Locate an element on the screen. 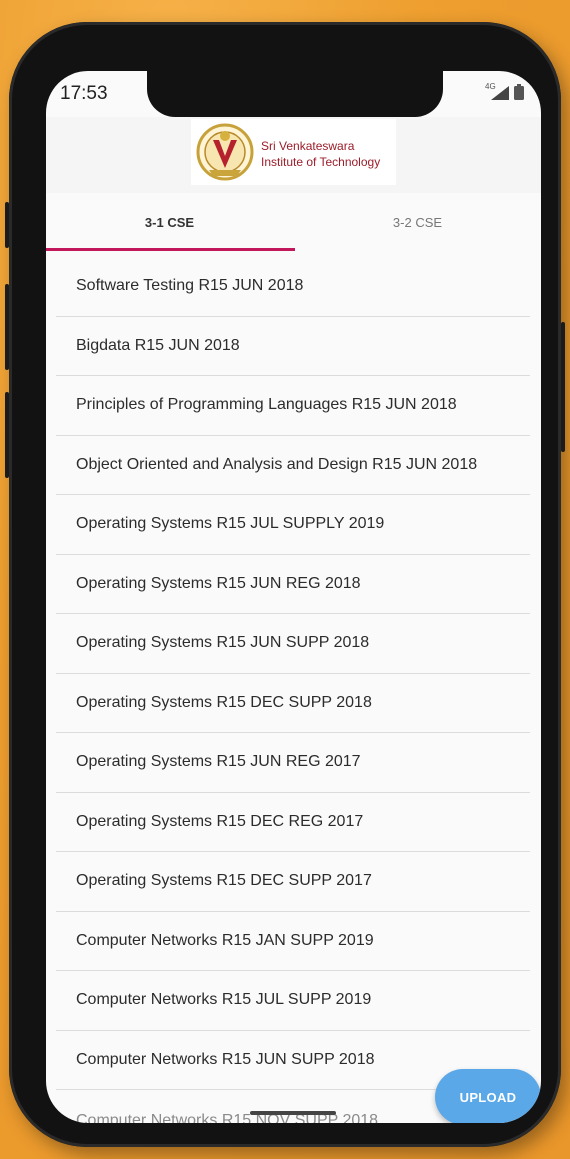  battery-icon is located at coordinates (519, 92).